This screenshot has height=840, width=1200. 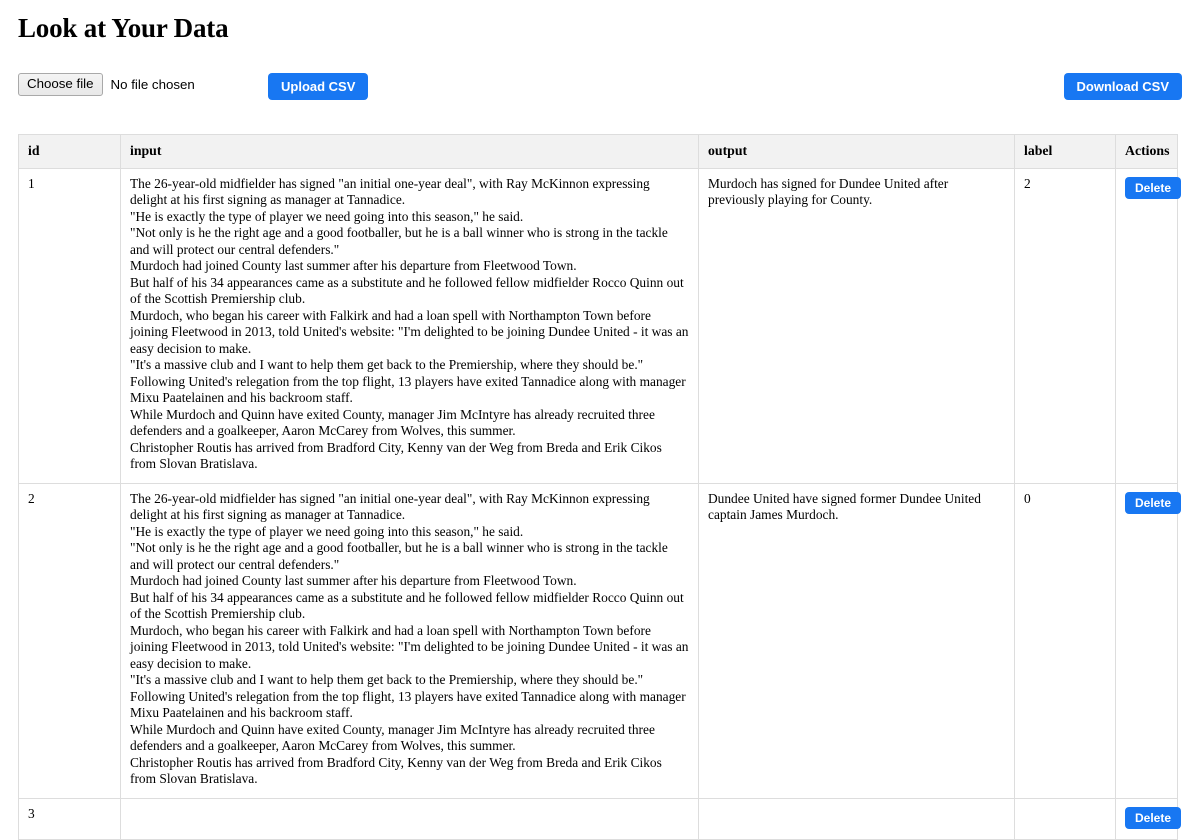 I want to click on cell-input, so click(x=409, y=818).